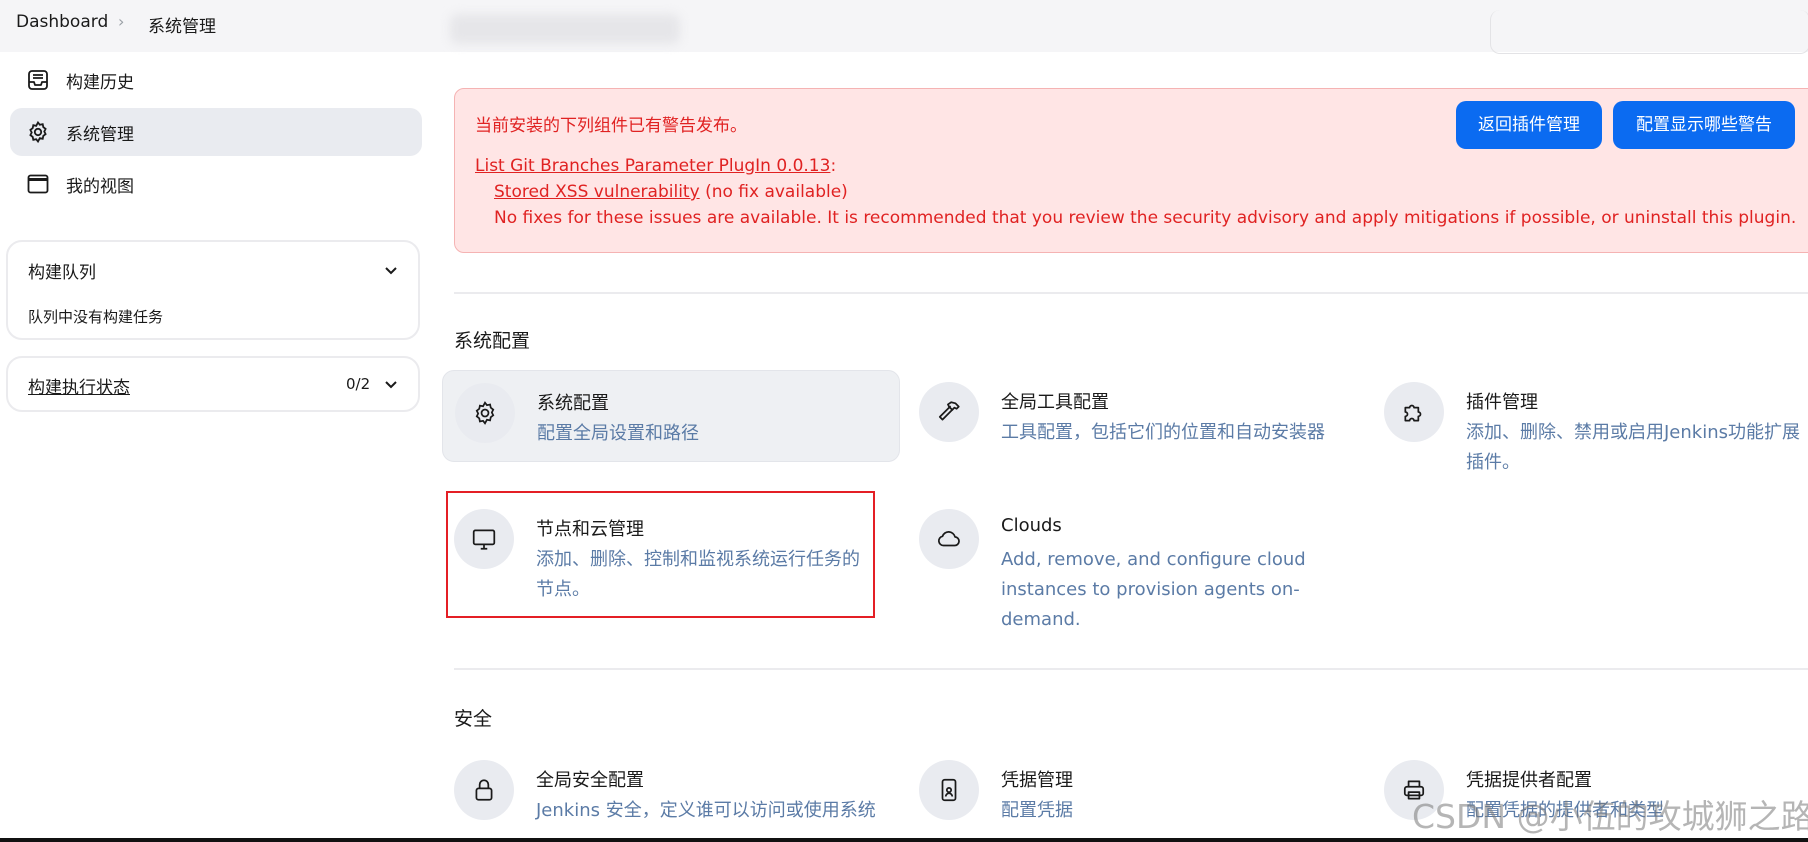 The image size is (1808, 842). What do you see at coordinates (100, 187) in the screenshot?
I see `sidebar-item-label: 我的视图` at bounding box center [100, 187].